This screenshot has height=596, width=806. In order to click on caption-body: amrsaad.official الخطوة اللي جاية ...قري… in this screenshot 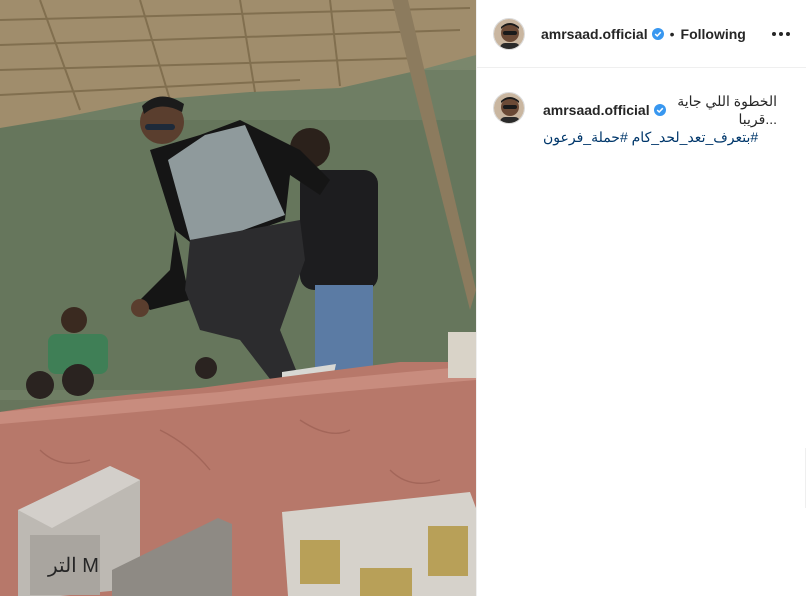, I will do `click(660, 119)`.